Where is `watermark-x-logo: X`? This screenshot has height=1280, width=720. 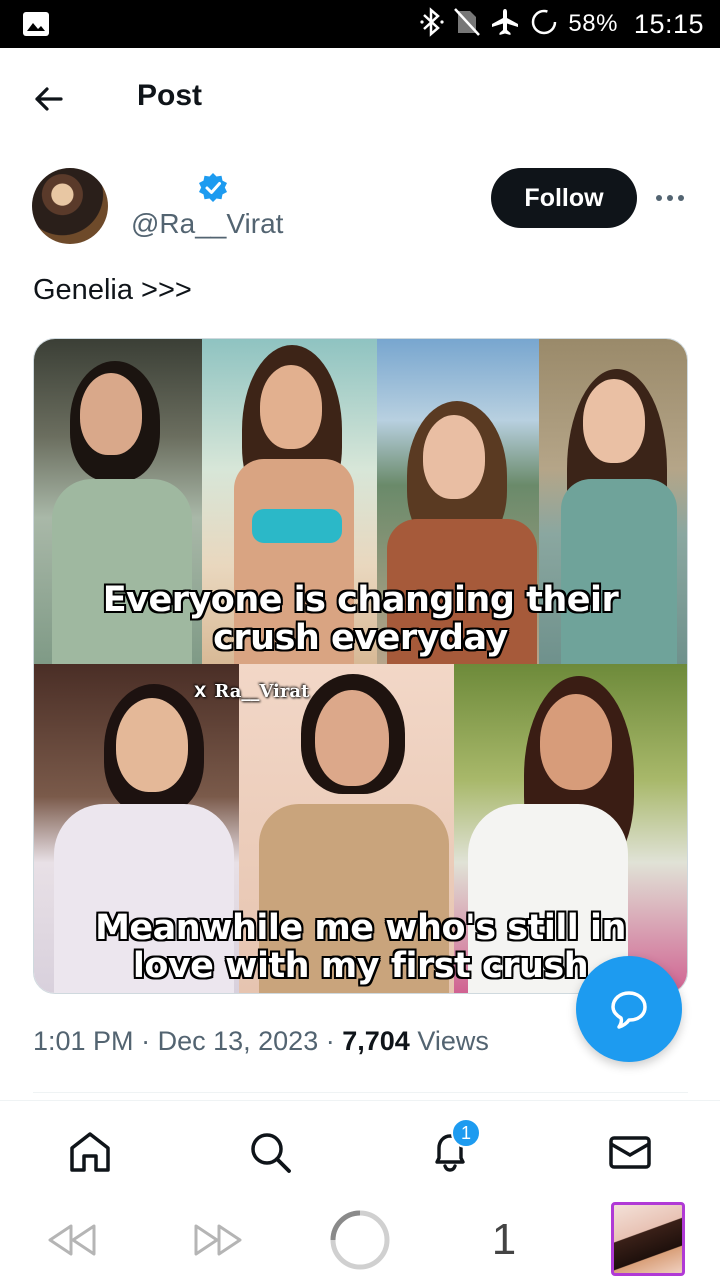 watermark-x-logo: X is located at coordinates (200, 691).